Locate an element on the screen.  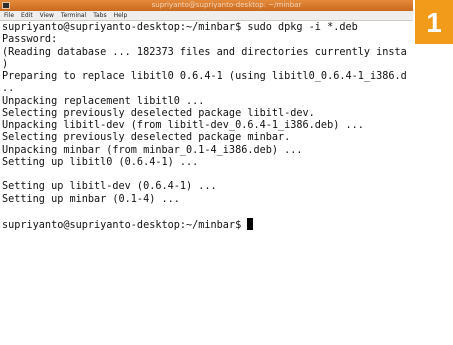
menu-help: Help is located at coordinates (121, 15).